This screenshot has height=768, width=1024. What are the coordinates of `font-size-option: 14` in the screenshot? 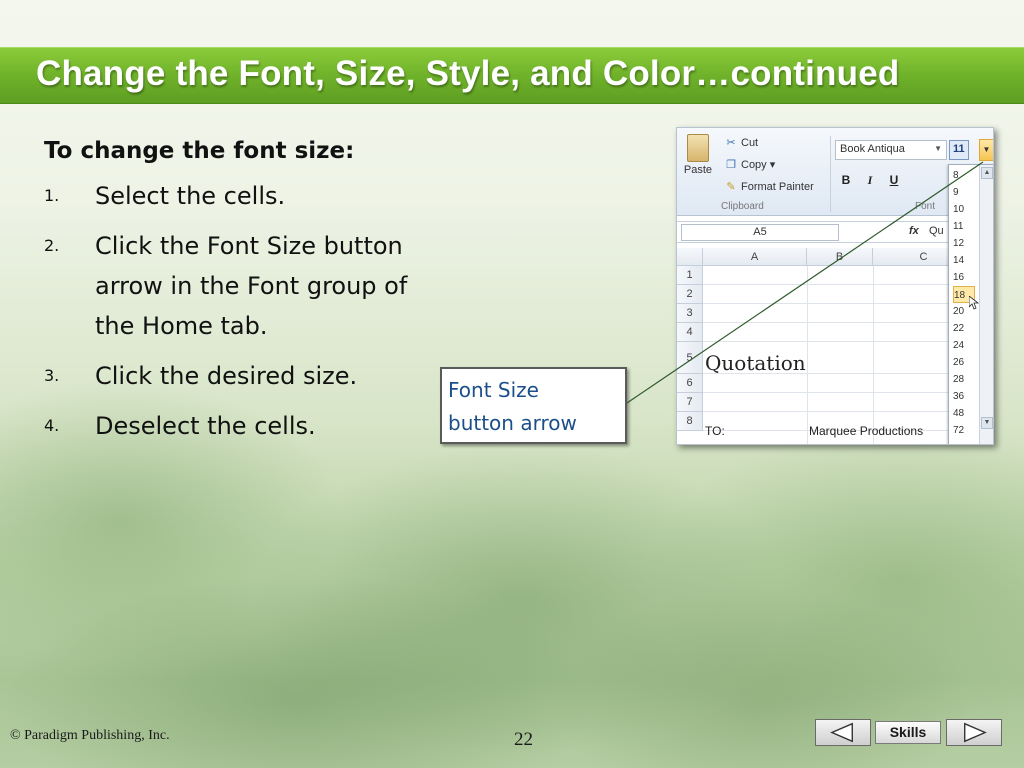 It's located at (964, 260).